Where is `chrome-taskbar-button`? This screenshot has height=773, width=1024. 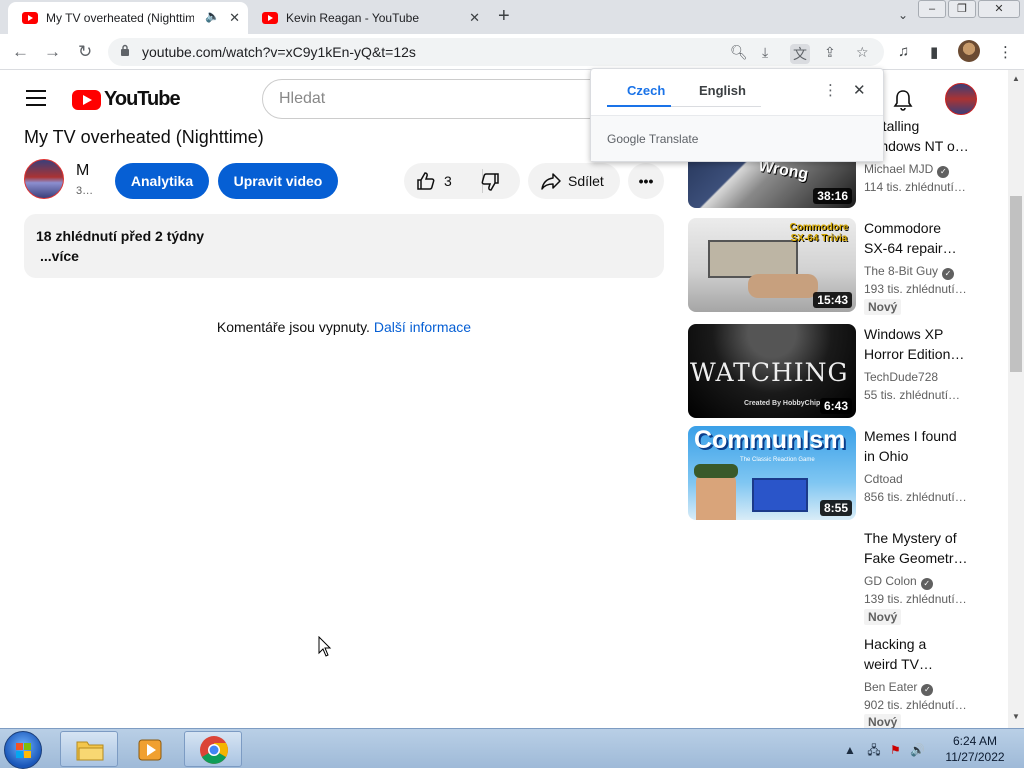
chrome-taskbar-button is located at coordinates (213, 749).